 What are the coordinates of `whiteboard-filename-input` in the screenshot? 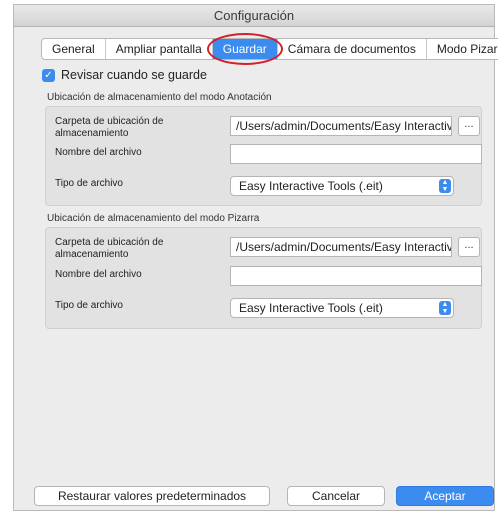 It's located at (356, 276).